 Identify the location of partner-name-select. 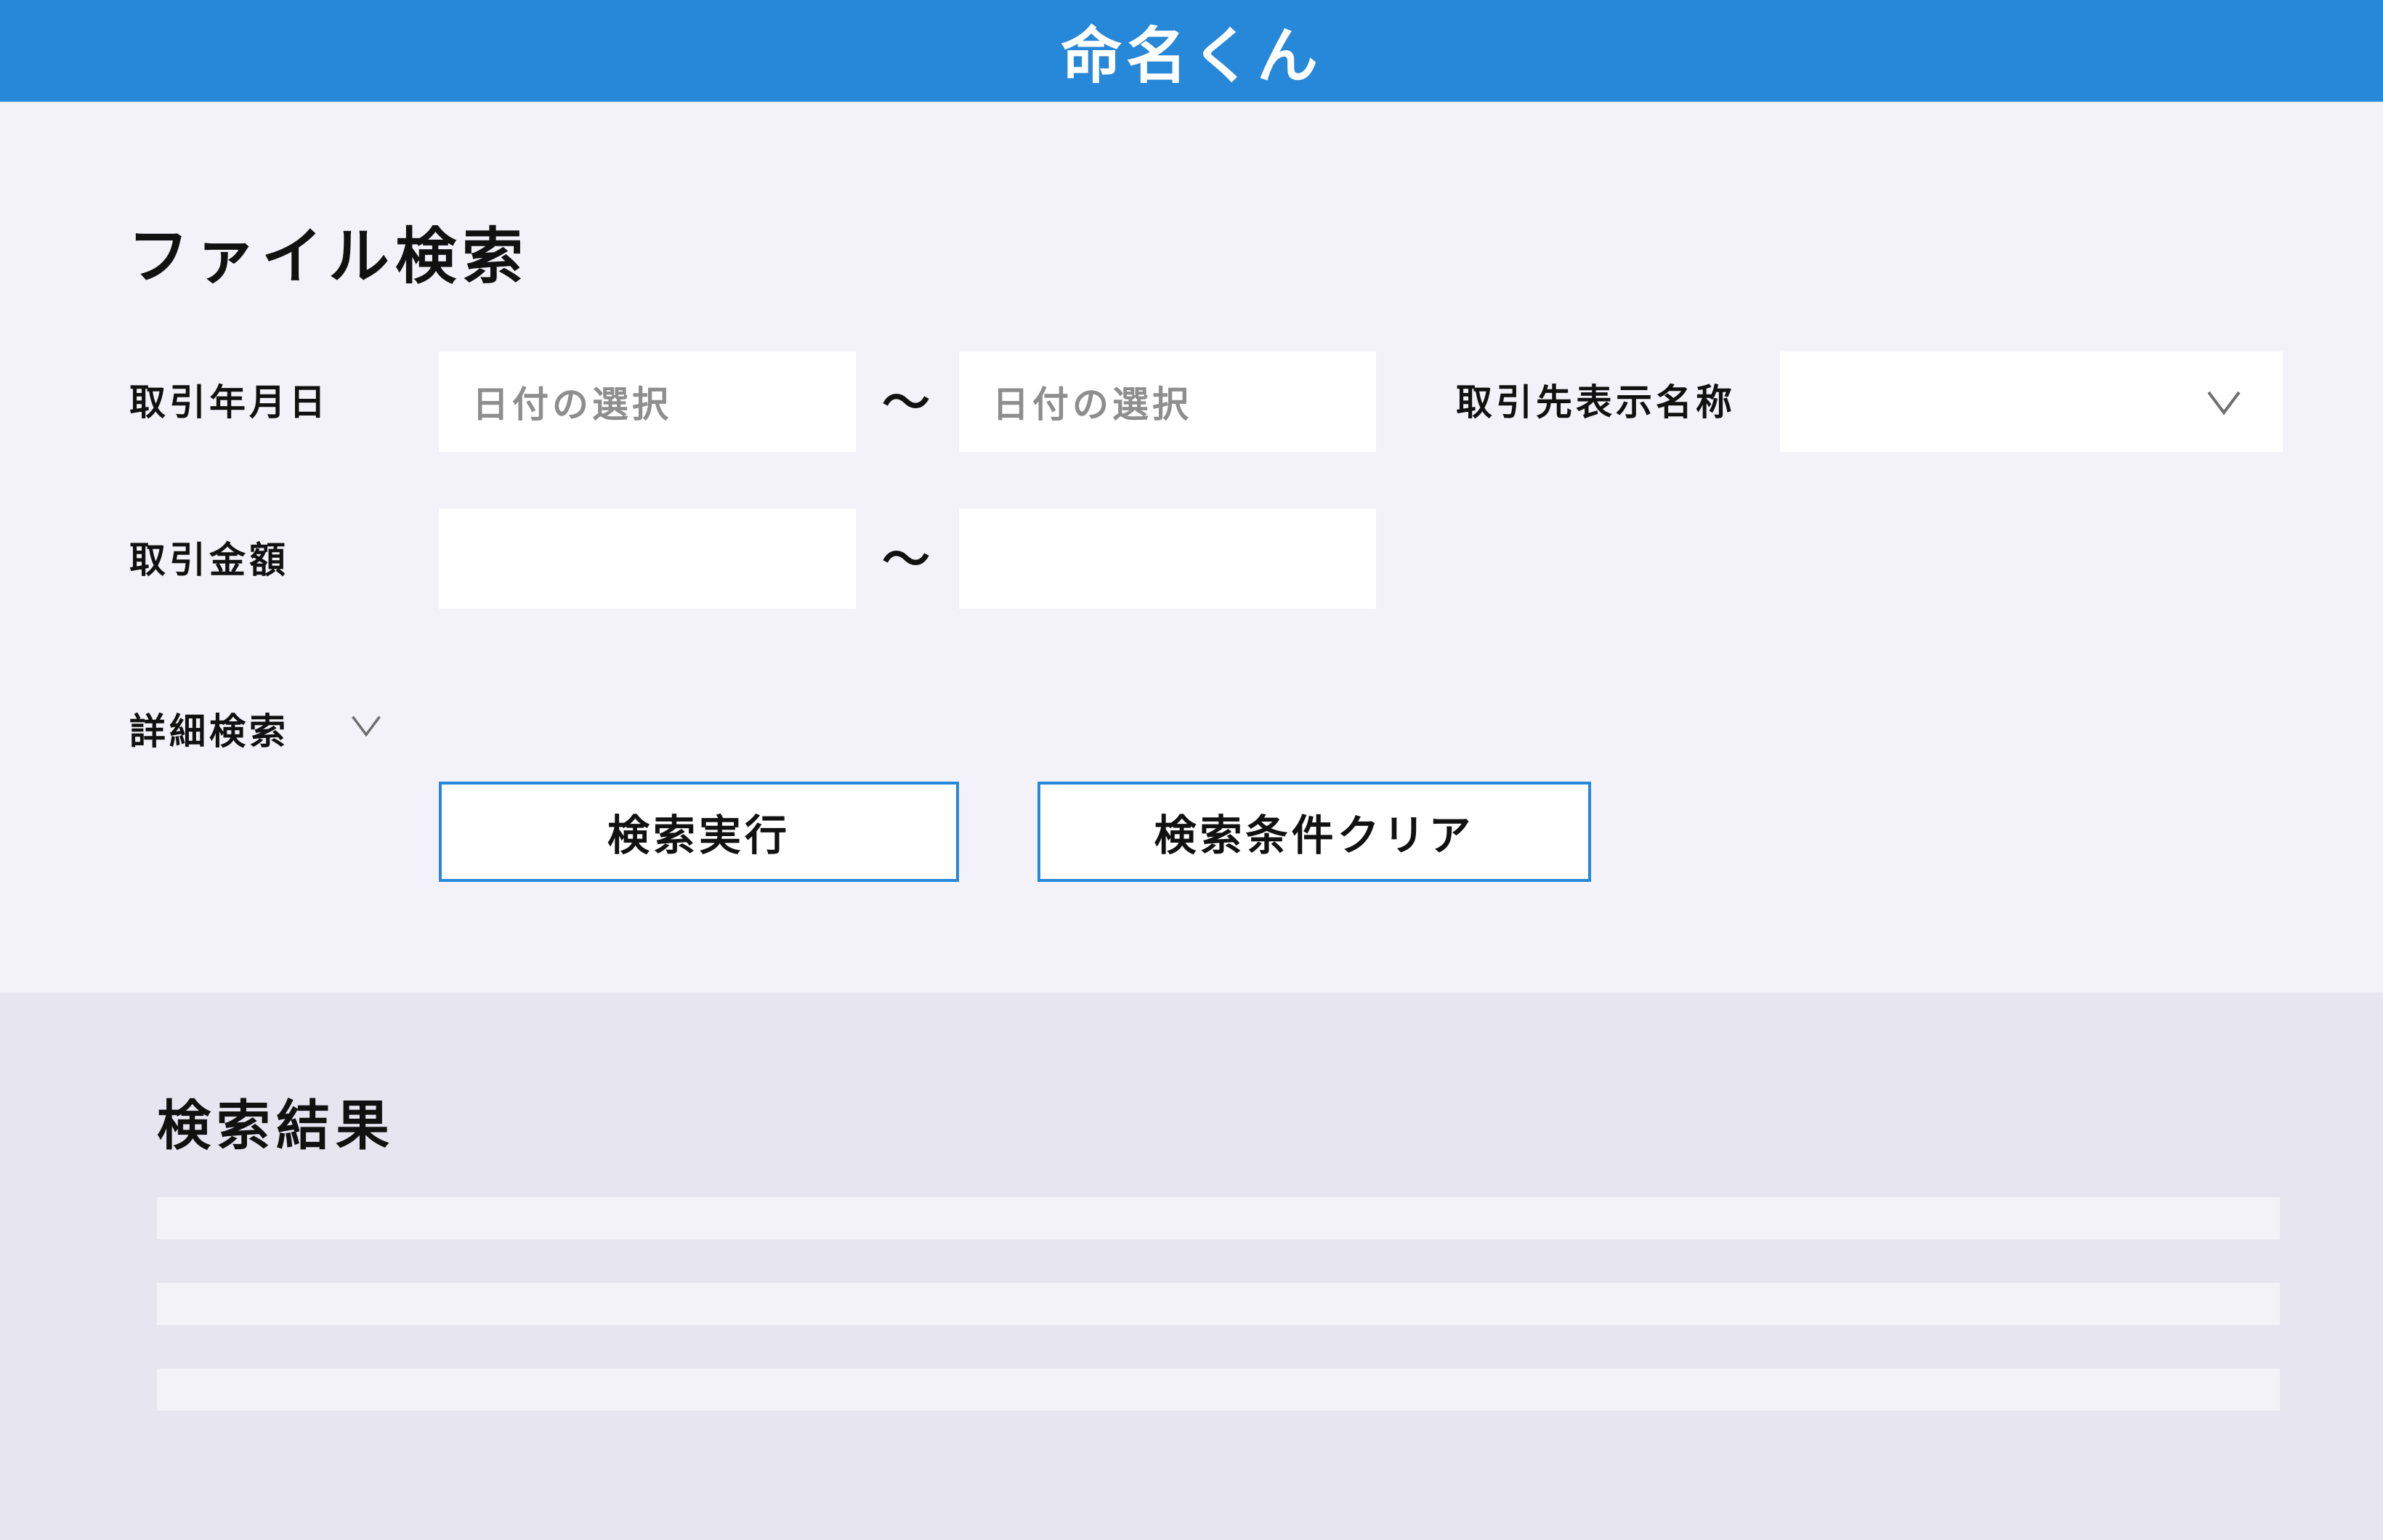
(2031, 402).